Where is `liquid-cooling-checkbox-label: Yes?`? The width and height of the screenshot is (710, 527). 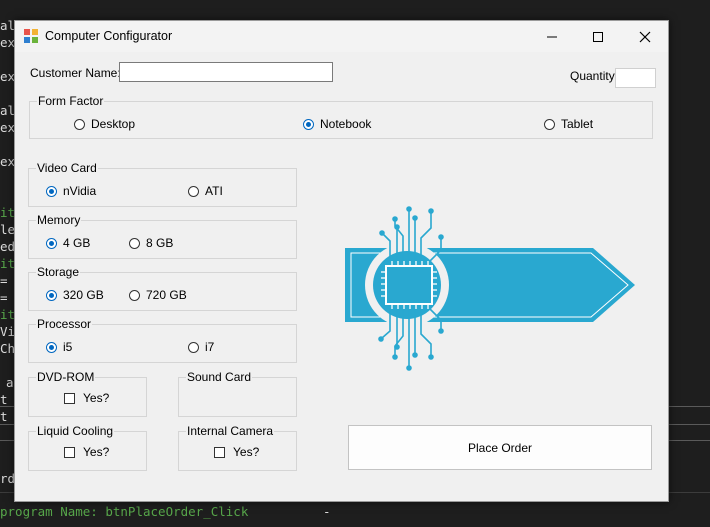
liquid-cooling-checkbox-label: Yes? is located at coordinates (96, 452).